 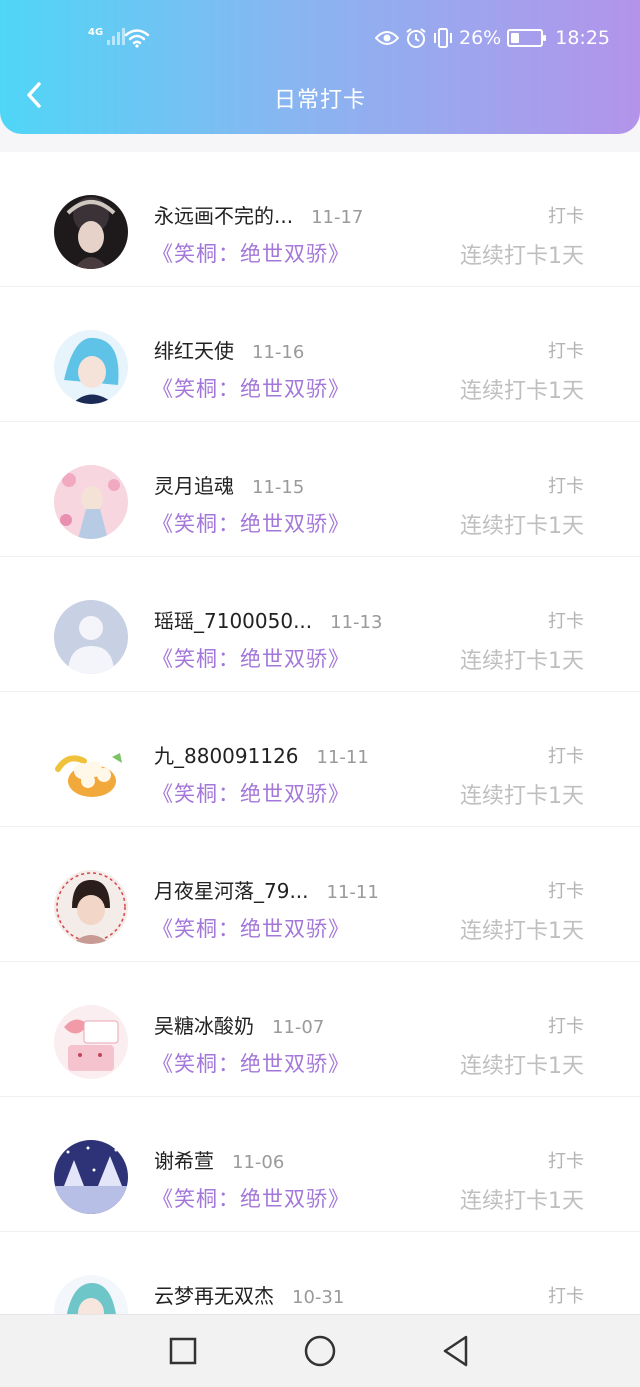 What do you see at coordinates (318, 1297) in the screenshot?
I see `checkin-date: 10-31` at bounding box center [318, 1297].